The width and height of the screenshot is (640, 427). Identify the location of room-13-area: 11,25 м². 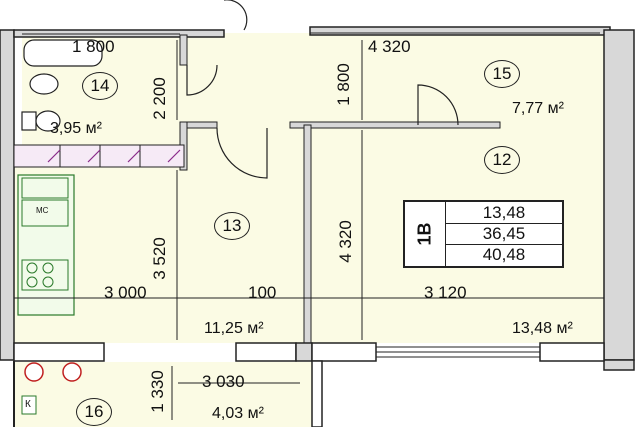
(234, 328).